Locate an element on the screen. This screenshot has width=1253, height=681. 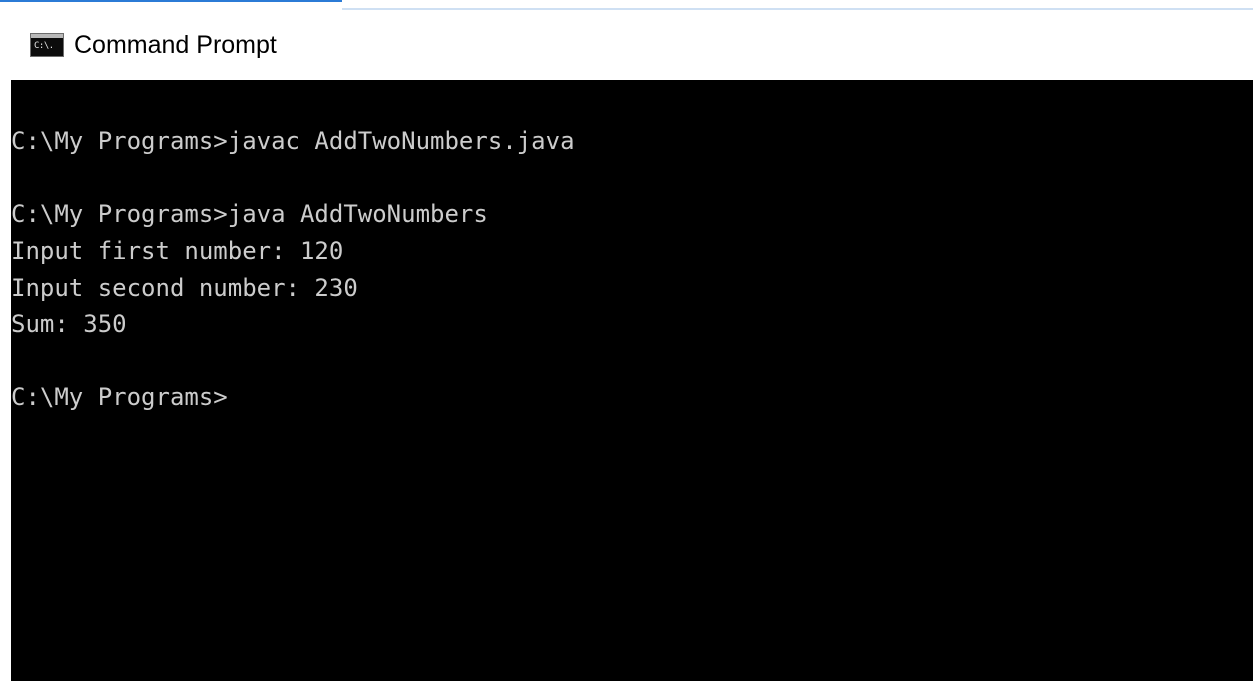
cmd-icon: C:\. is located at coordinates (47, 45).